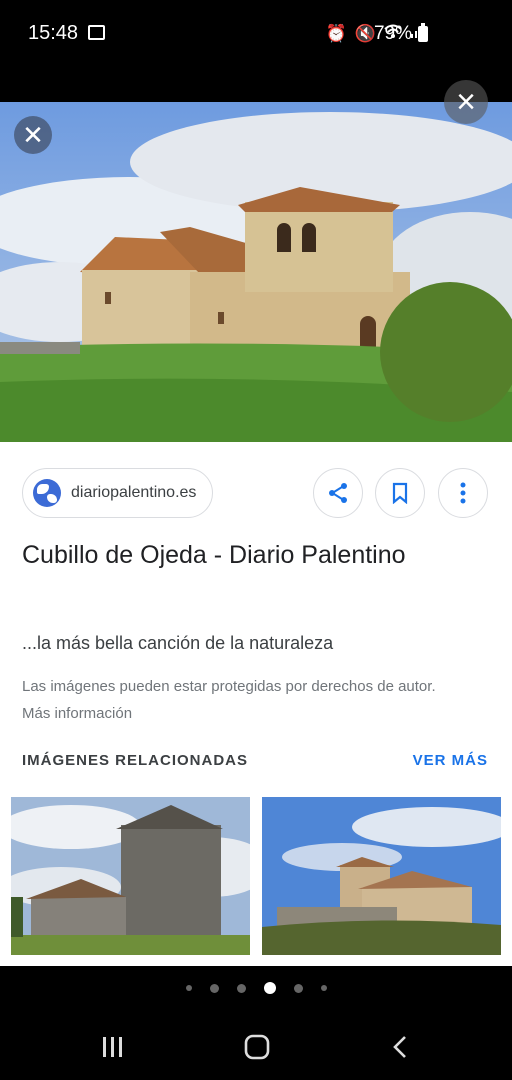 This screenshot has height=1080, width=512. Describe the element at coordinates (135, 760) in the screenshot. I see `related-images-heading: IMÁGENES RELACIONADAS` at that location.